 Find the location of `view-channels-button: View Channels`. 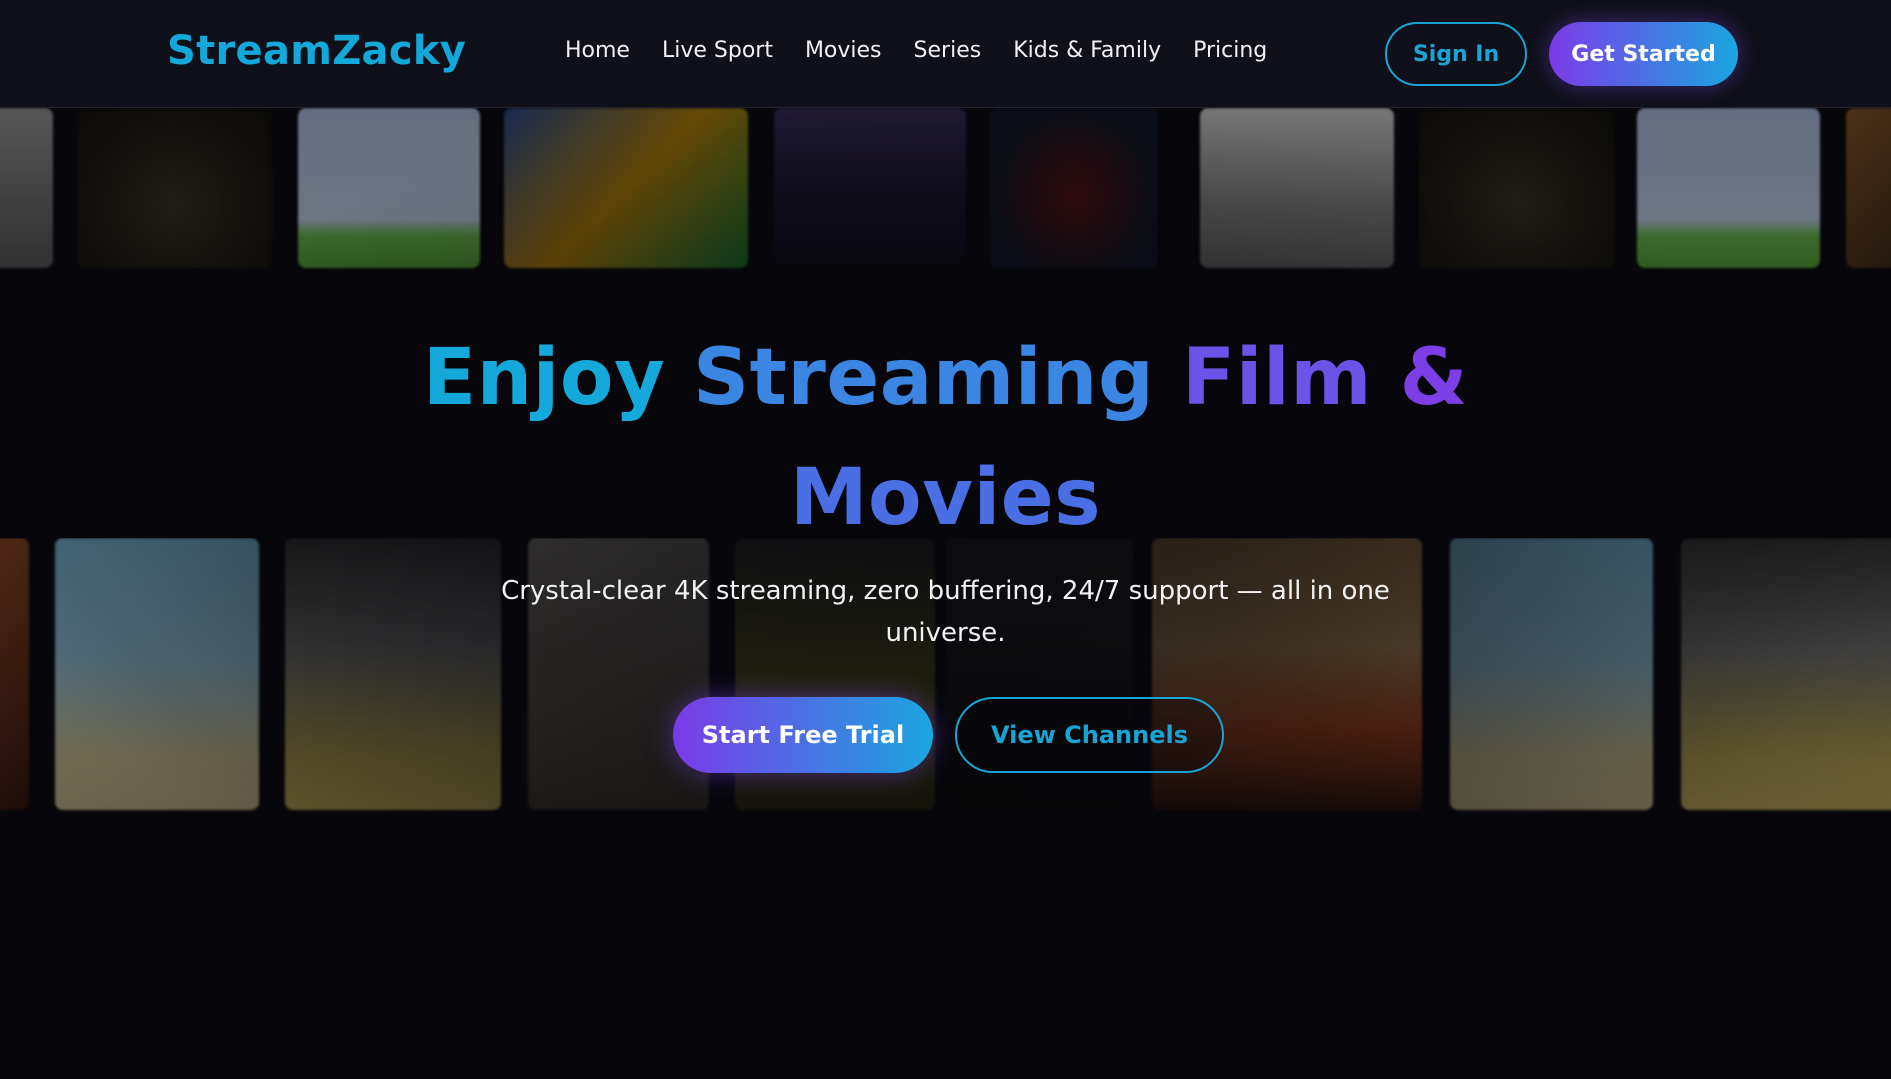

view-channels-button: View Channels is located at coordinates (1089, 735).